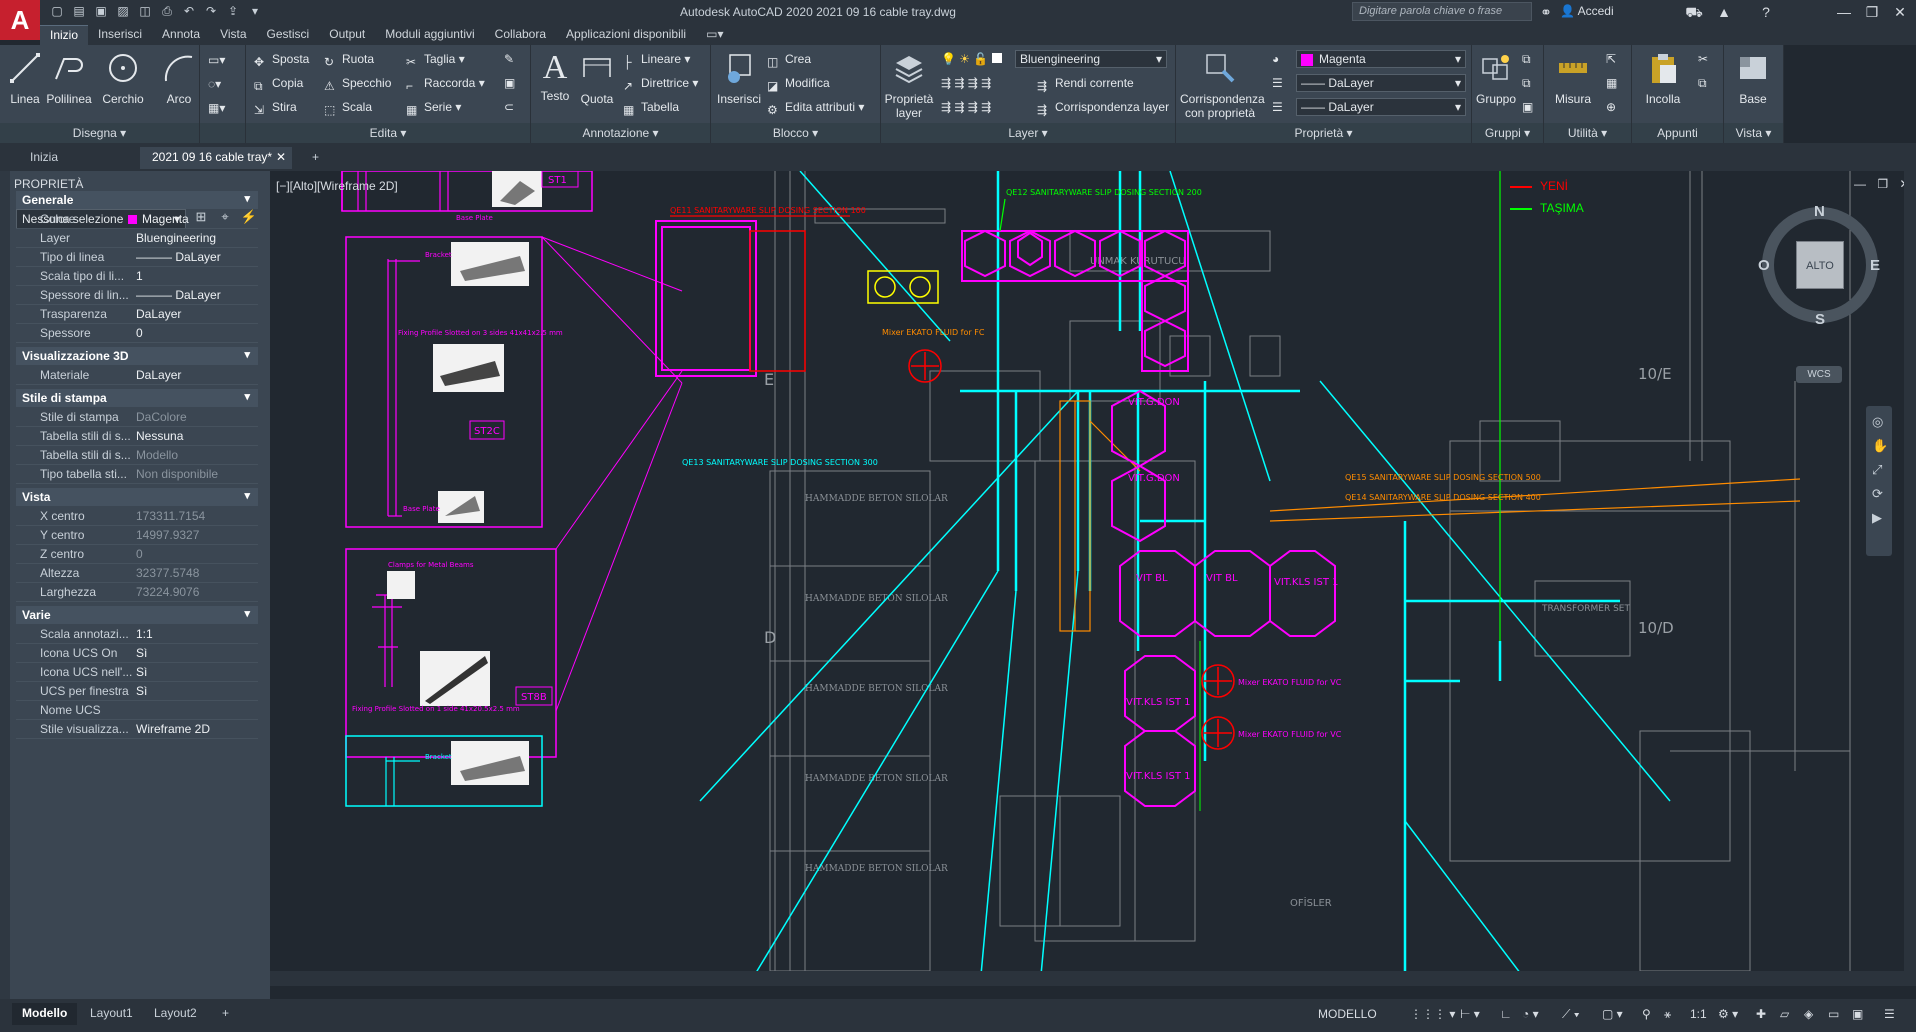 The height and width of the screenshot is (1032, 1916). I want to click on annotation-scale-icon: ⚹, so click(1667, 1014).